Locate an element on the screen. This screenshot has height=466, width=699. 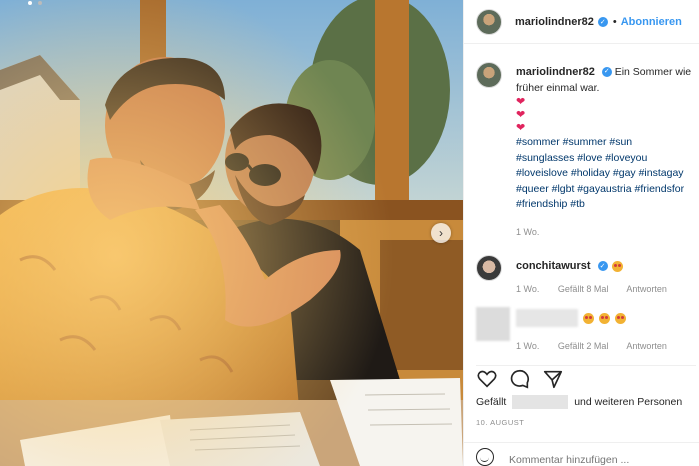
add-comment-bar is located at coordinates (581, 454).